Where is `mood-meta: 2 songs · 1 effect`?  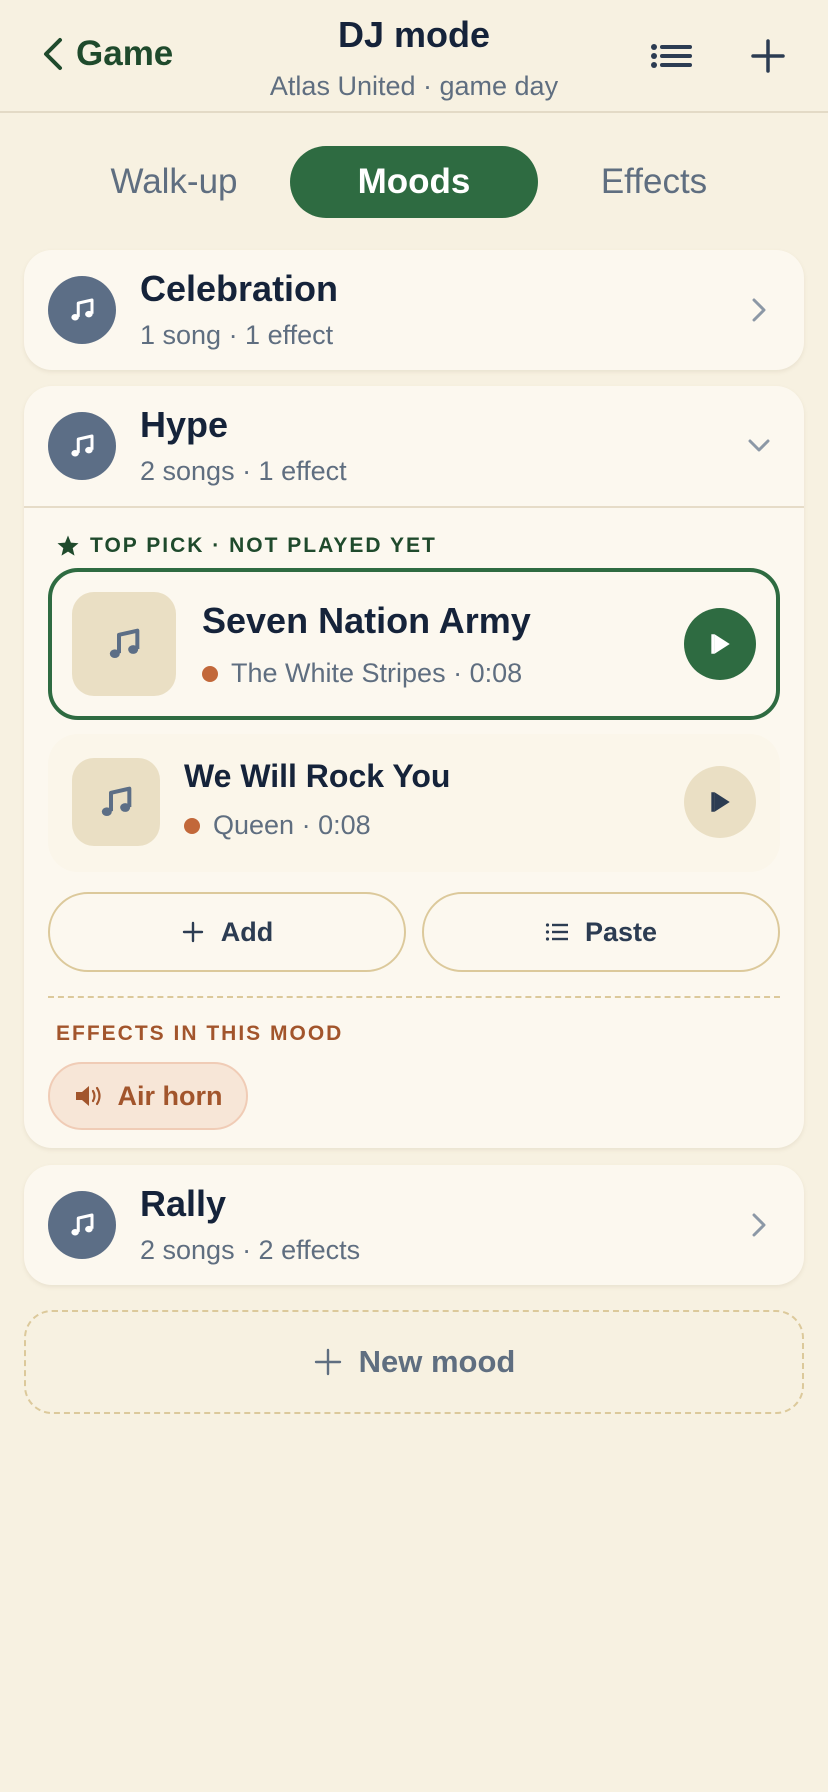 mood-meta: 2 songs · 1 effect is located at coordinates (243, 471).